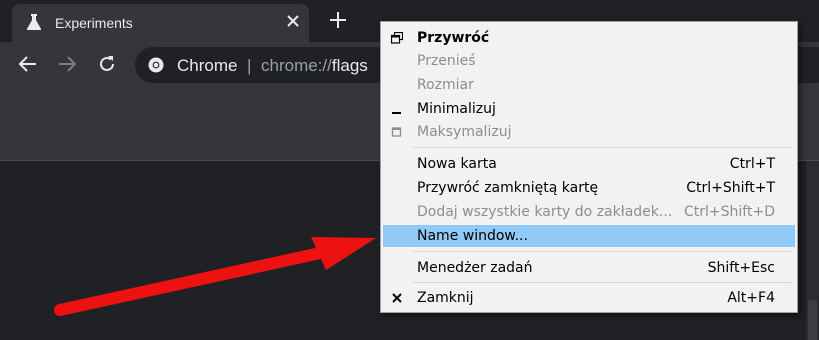  What do you see at coordinates (445, 85) in the screenshot?
I see `menu-item-label: Rozmiar` at bounding box center [445, 85].